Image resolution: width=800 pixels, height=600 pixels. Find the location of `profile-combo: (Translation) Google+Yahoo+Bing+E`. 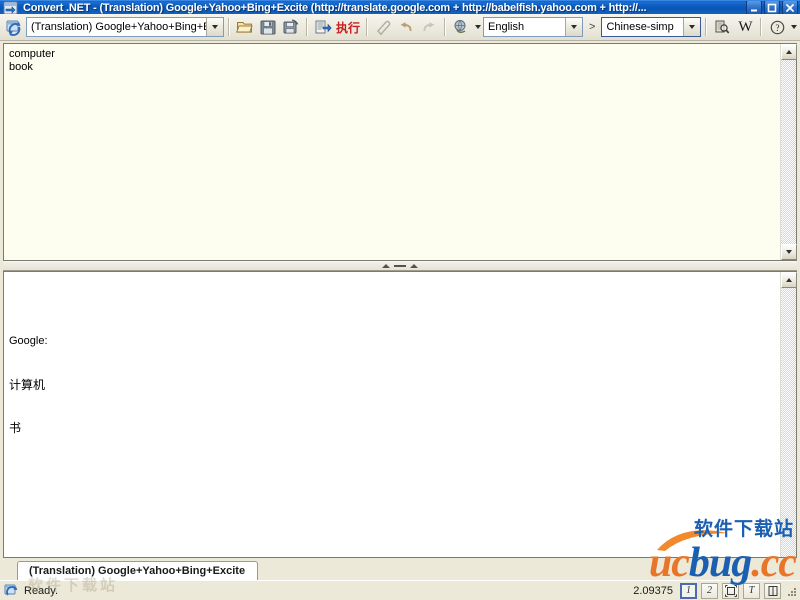

profile-combo: (Translation) Google+Yahoo+Bing+E is located at coordinates (125, 27).